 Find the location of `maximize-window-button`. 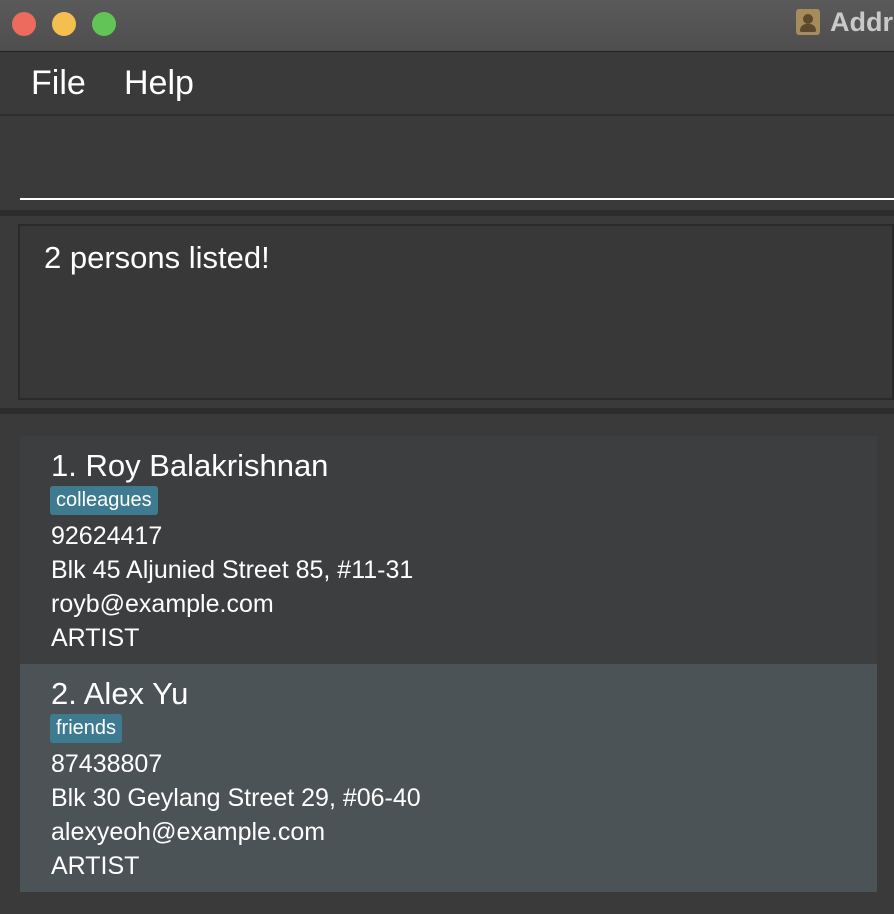

maximize-window-button is located at coordinates (104, 24).